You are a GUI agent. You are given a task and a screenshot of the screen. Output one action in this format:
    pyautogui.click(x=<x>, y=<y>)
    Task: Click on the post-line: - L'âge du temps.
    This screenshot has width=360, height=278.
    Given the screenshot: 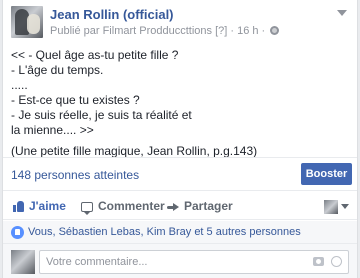 What is the action you would take?
    pyautogui.click(x=57, y=70)
    